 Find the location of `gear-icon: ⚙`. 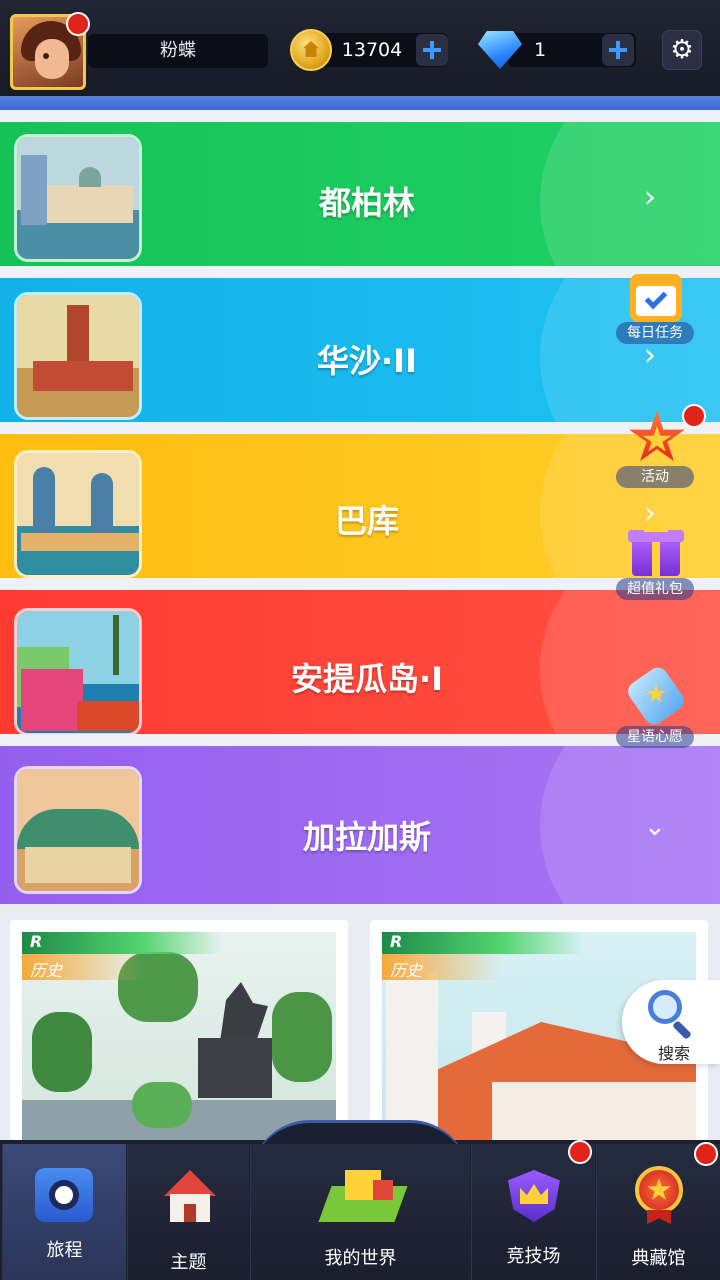

gear-icon: ⚙ is located at coordinates (682, 50).